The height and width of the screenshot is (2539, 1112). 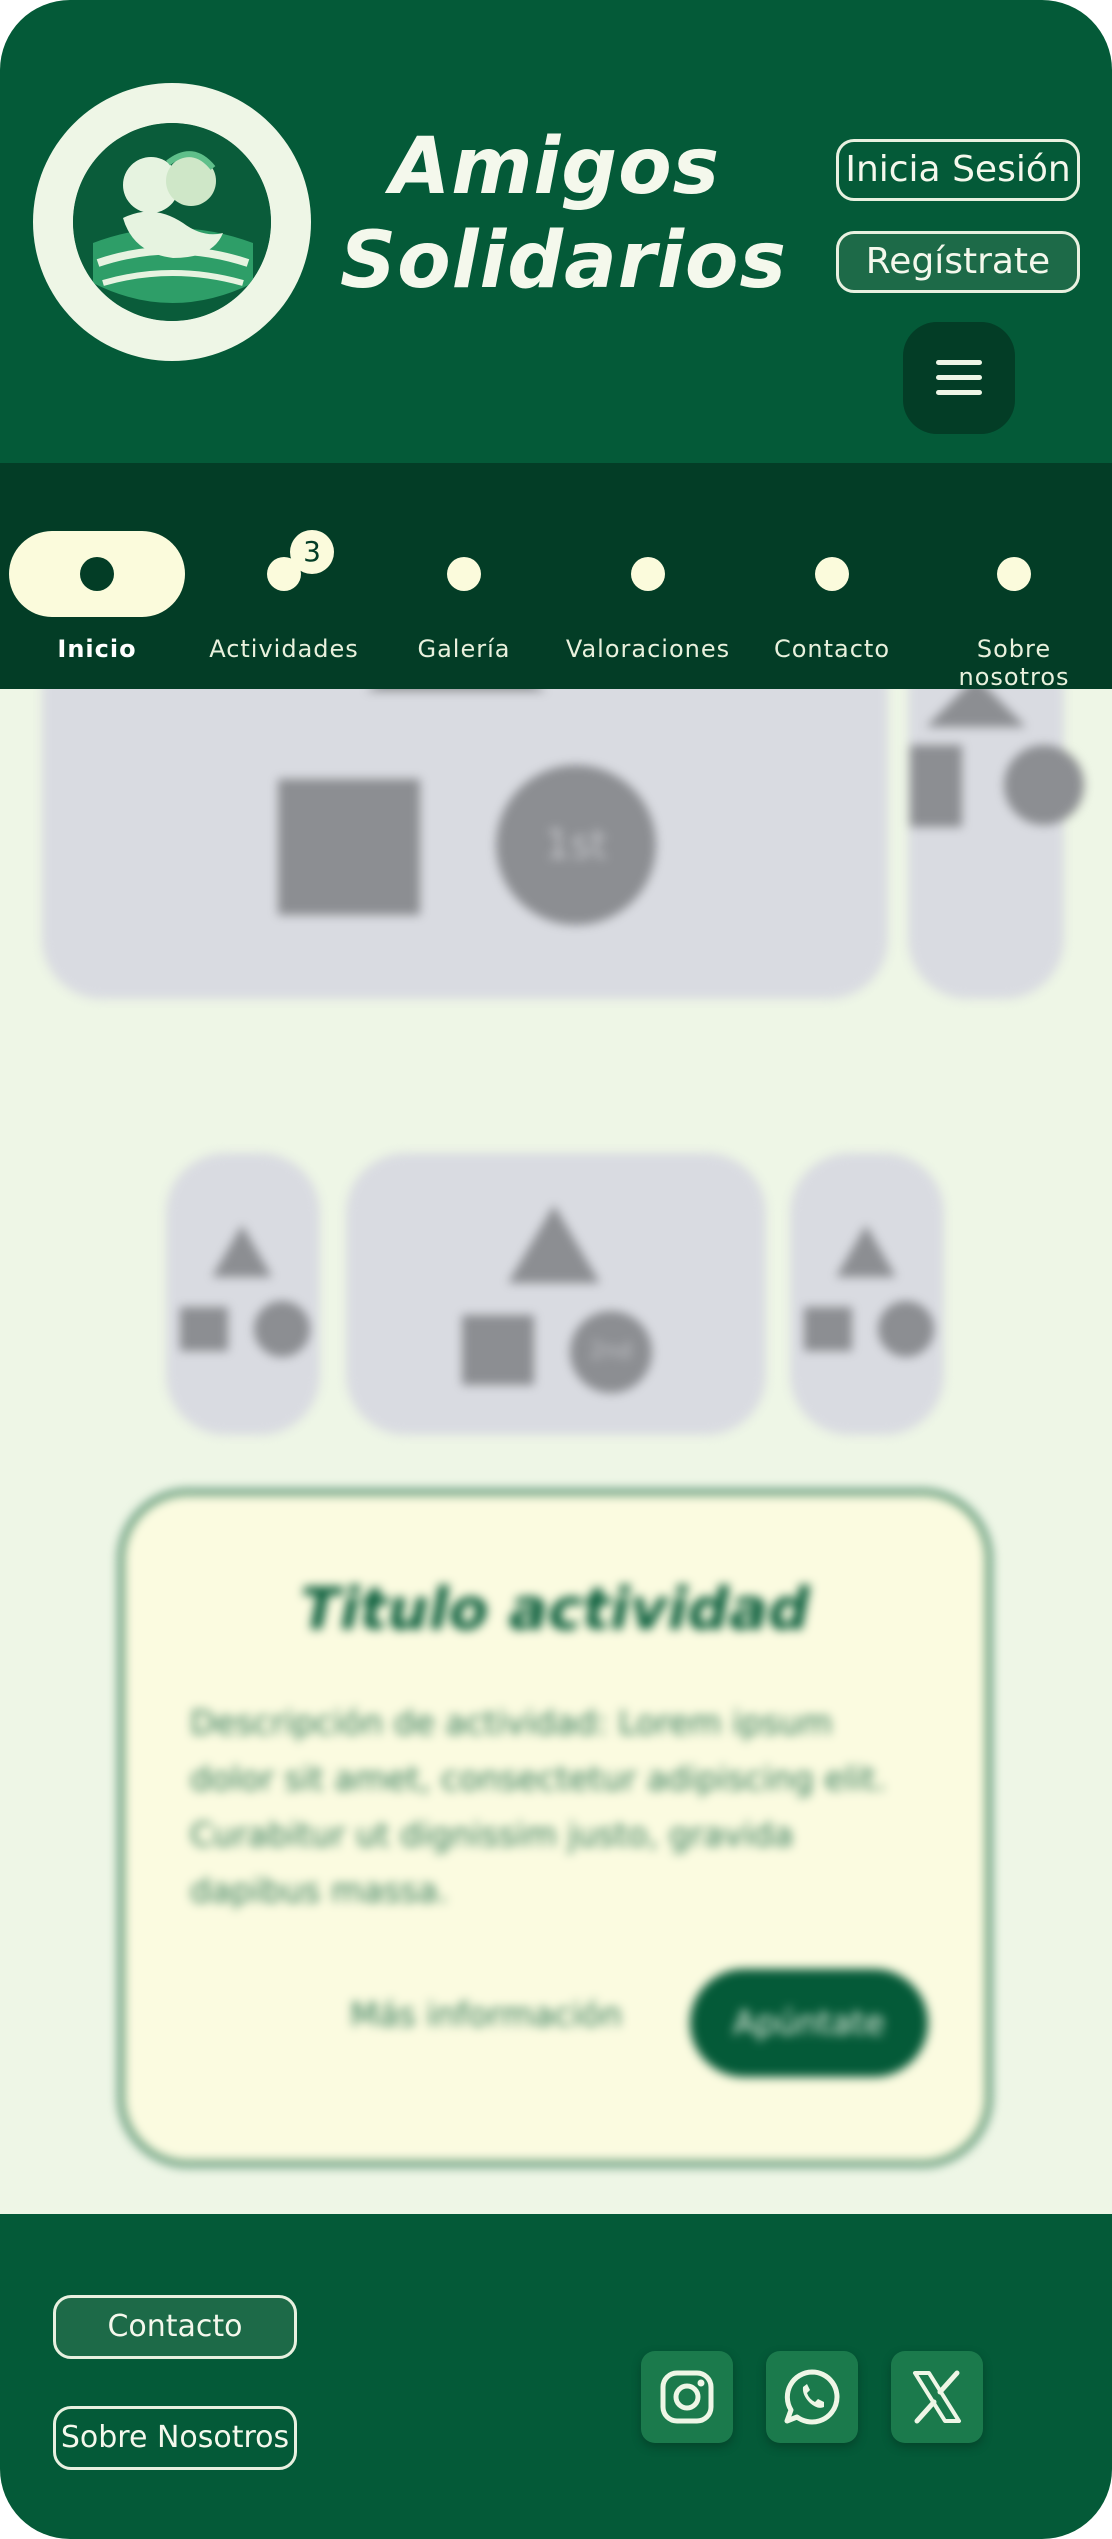 What do you see at coordinates (243, 1294) in the screenshot?
I see `carousel-card-left` at bounding box center [243, 1294].